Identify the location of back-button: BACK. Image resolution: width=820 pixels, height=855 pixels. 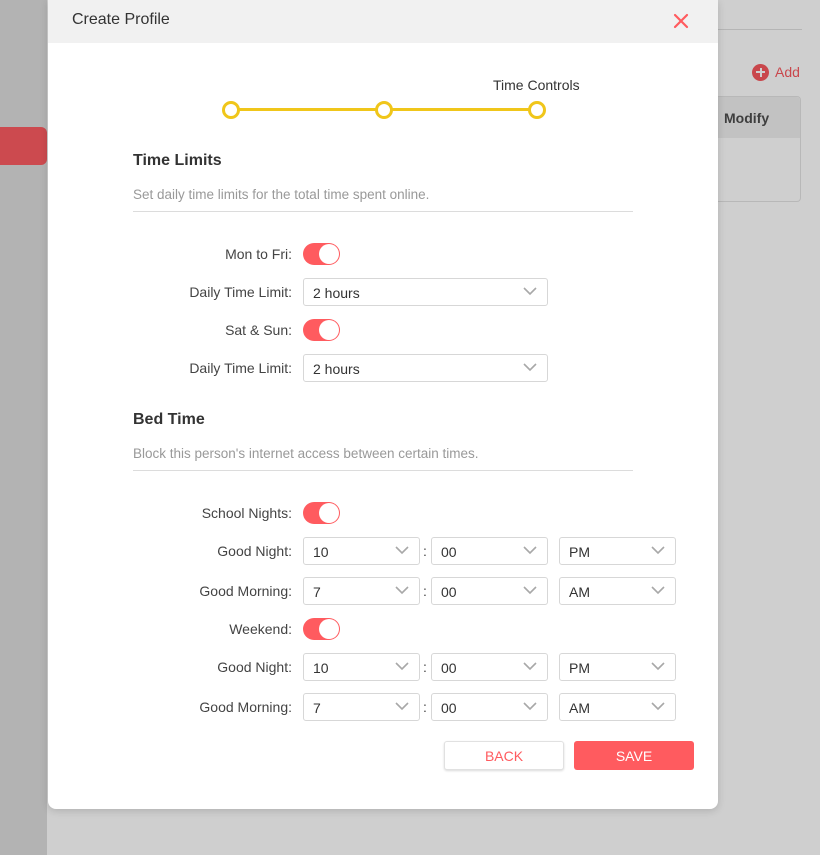
(504, 755).